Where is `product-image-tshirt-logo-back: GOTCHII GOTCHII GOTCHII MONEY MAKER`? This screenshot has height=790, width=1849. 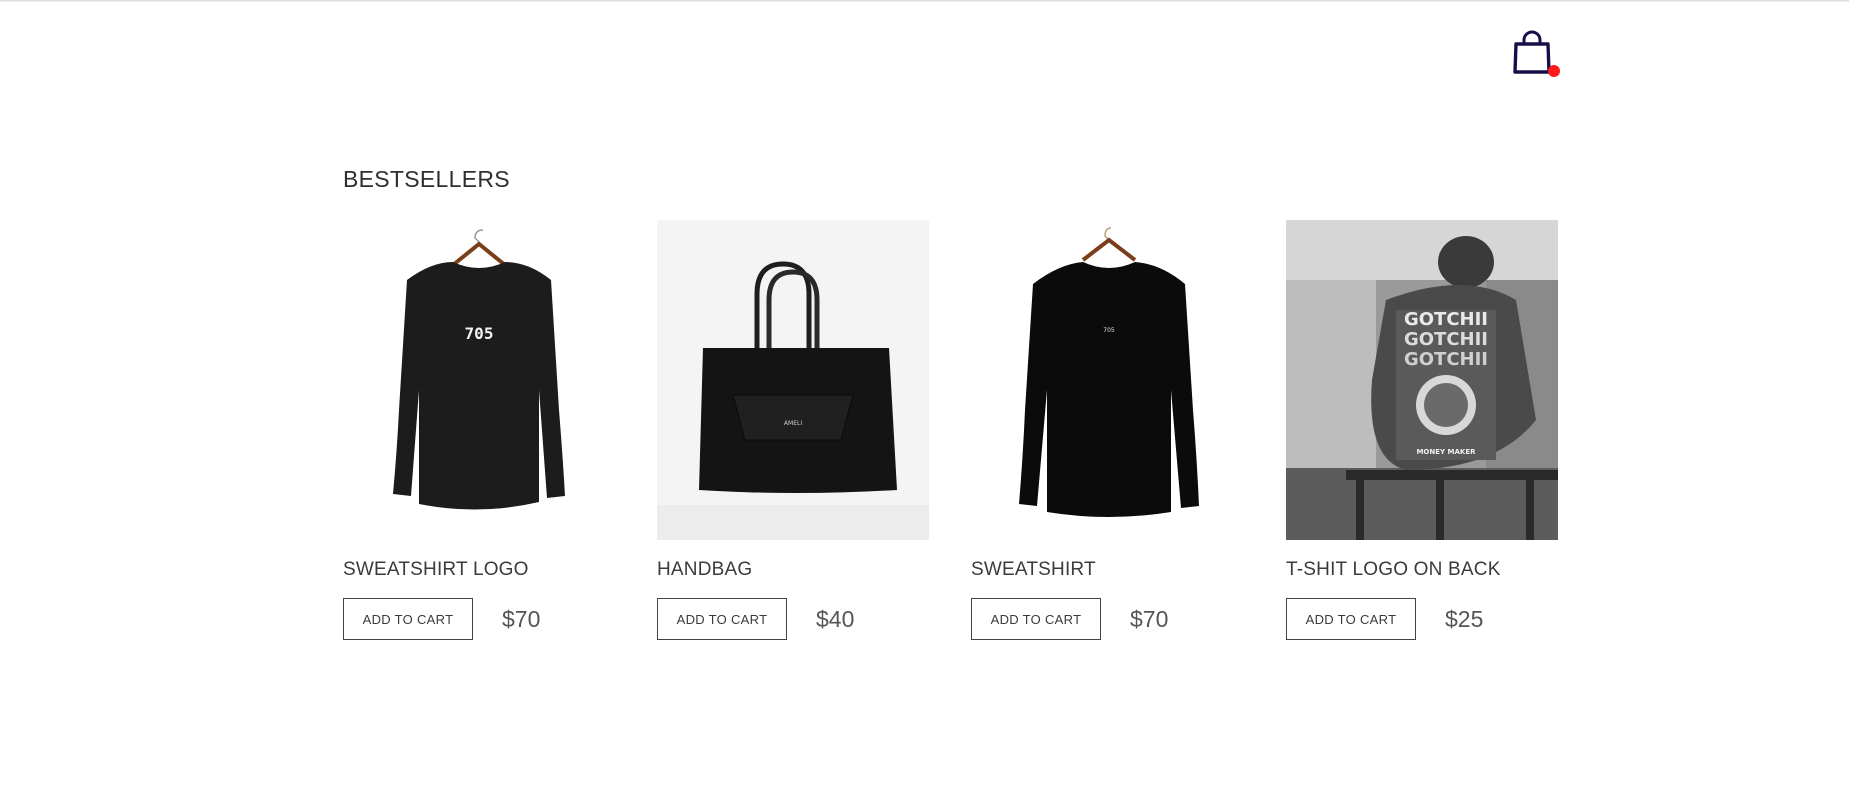 product-image-tshirt-logo-back: GOTCHII GOTCHII GOTCHII MONEY MAKER is located at coordinates (1422, 380).